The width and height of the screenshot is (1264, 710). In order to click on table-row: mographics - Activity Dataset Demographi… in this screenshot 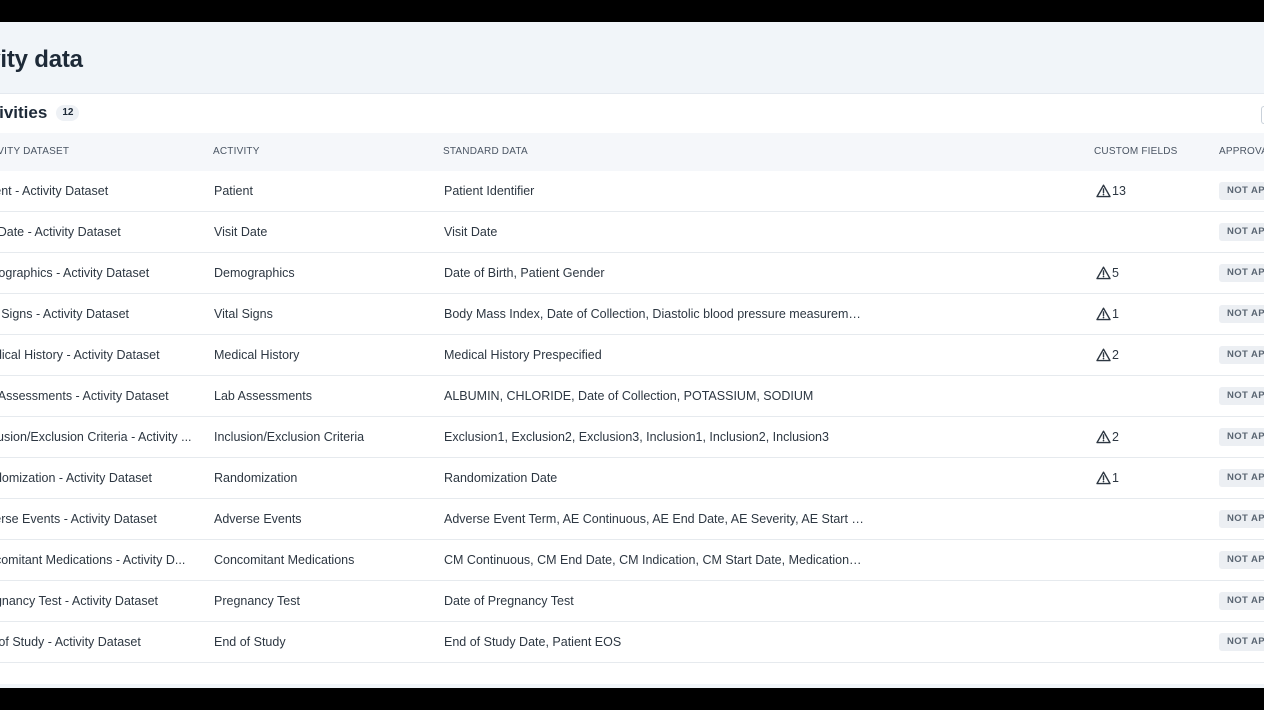, I will do `click(632, 273)`.